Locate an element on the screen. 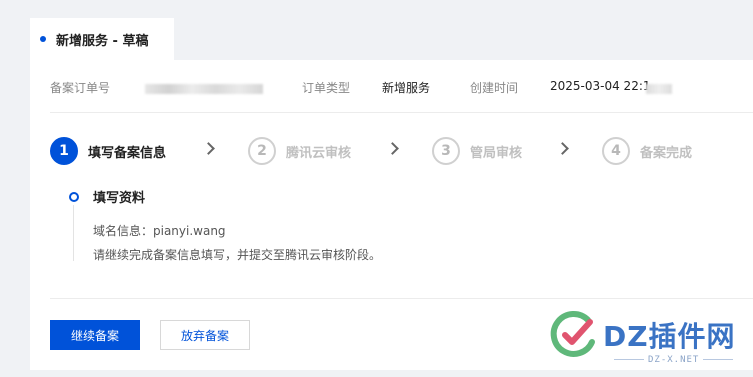  order-no-label: 备案订单号 is located at coordinates (80, 88).